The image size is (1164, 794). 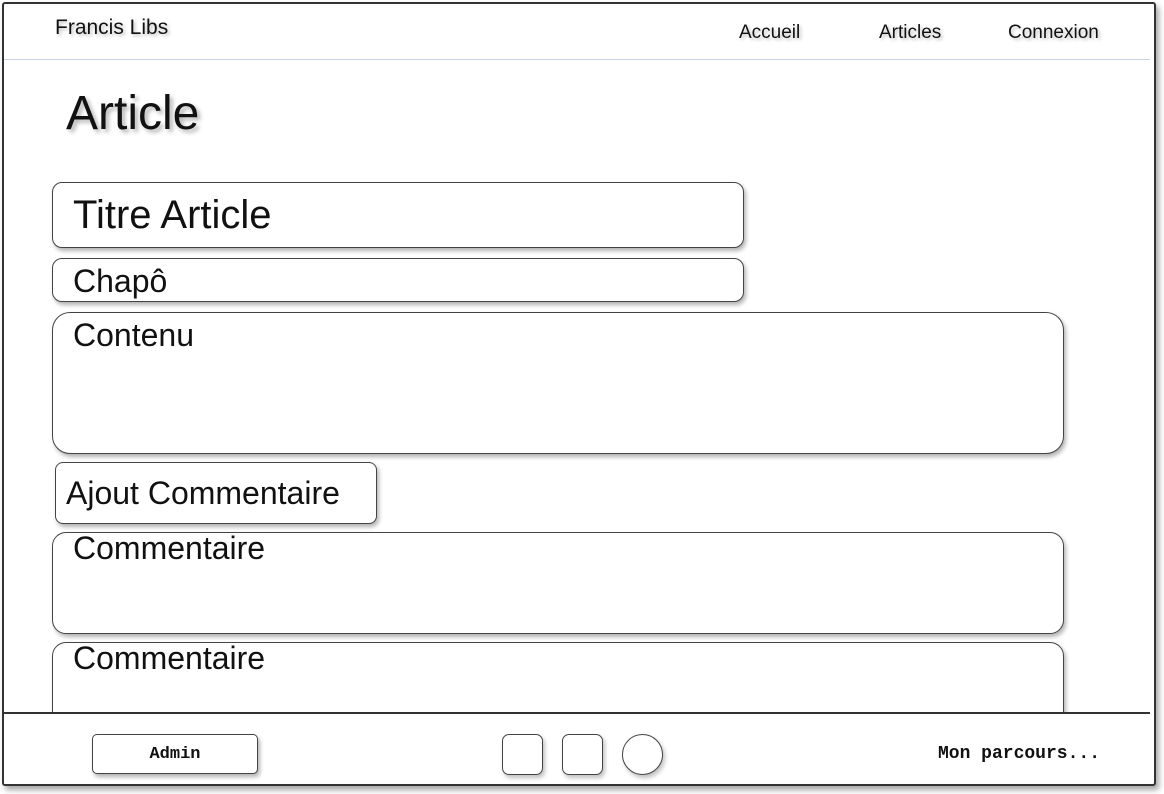 What do you see at coordinates (398, 215) in the screenshot?
I see `article-title-field: Titre Article` at bounding box center [398, 215].